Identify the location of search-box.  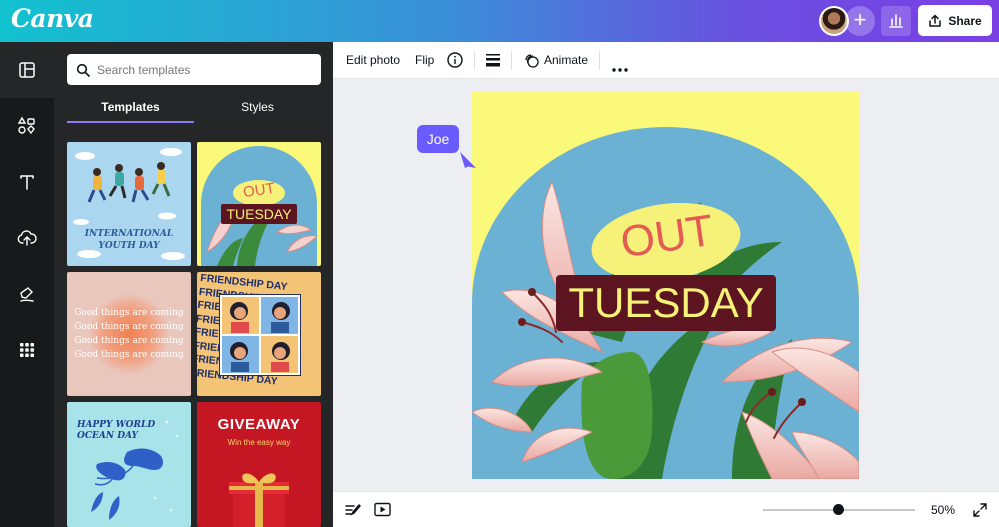
(194, 69).